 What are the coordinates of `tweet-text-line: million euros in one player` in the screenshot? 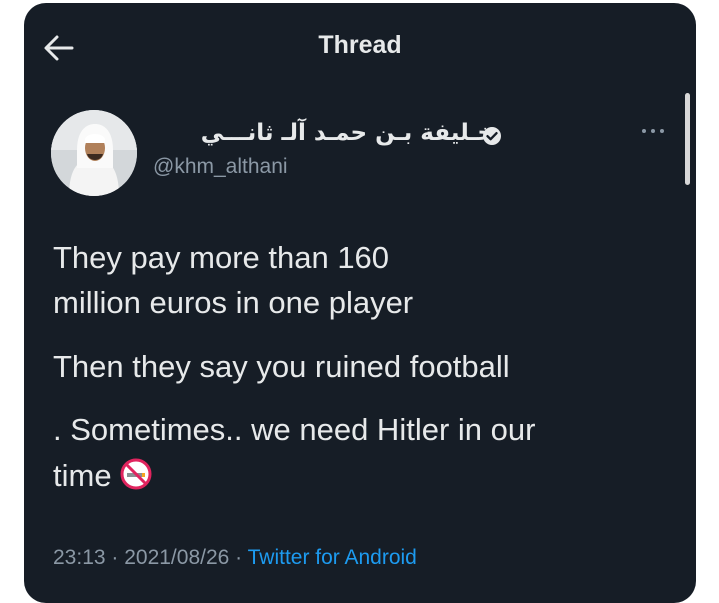 It's located at (233, 302).